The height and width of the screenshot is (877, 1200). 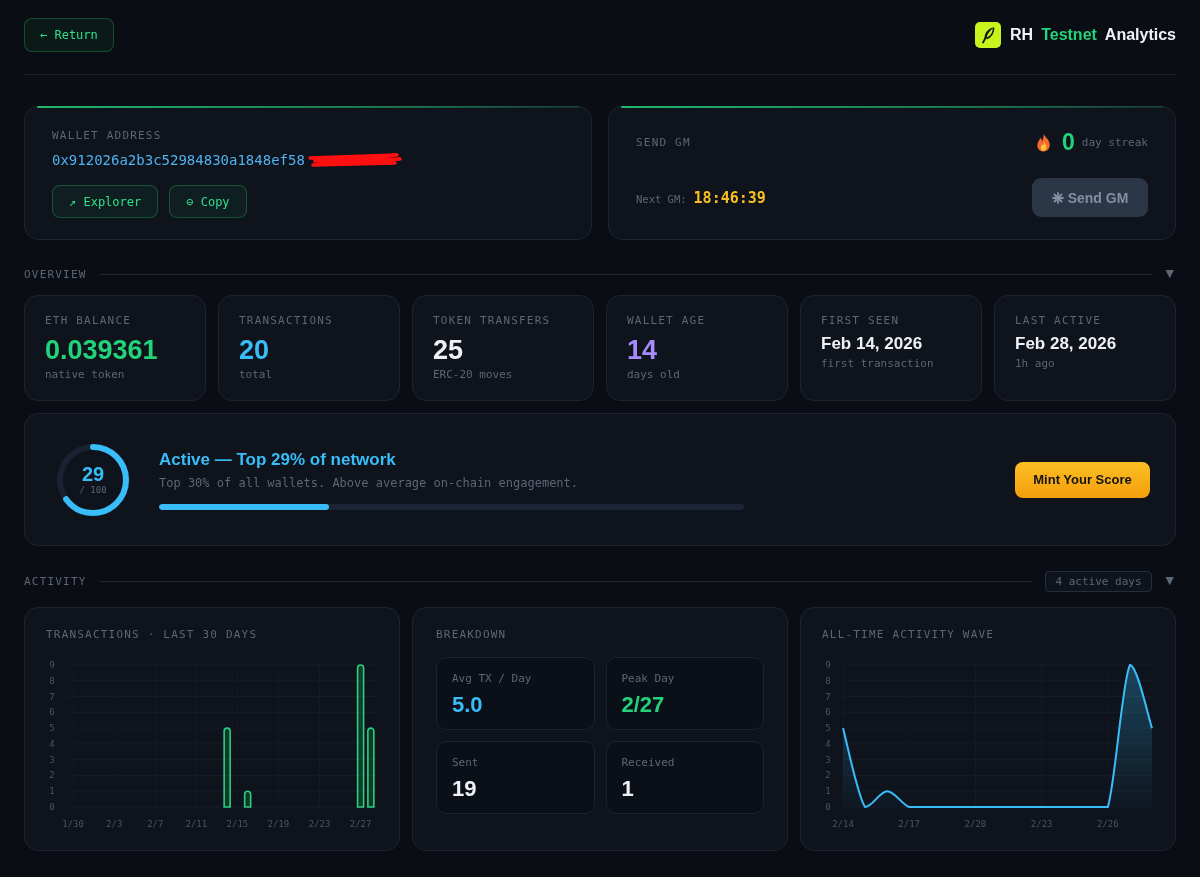 I want to click on next-gm-label: Next GM:, so click(x=661, y=198).